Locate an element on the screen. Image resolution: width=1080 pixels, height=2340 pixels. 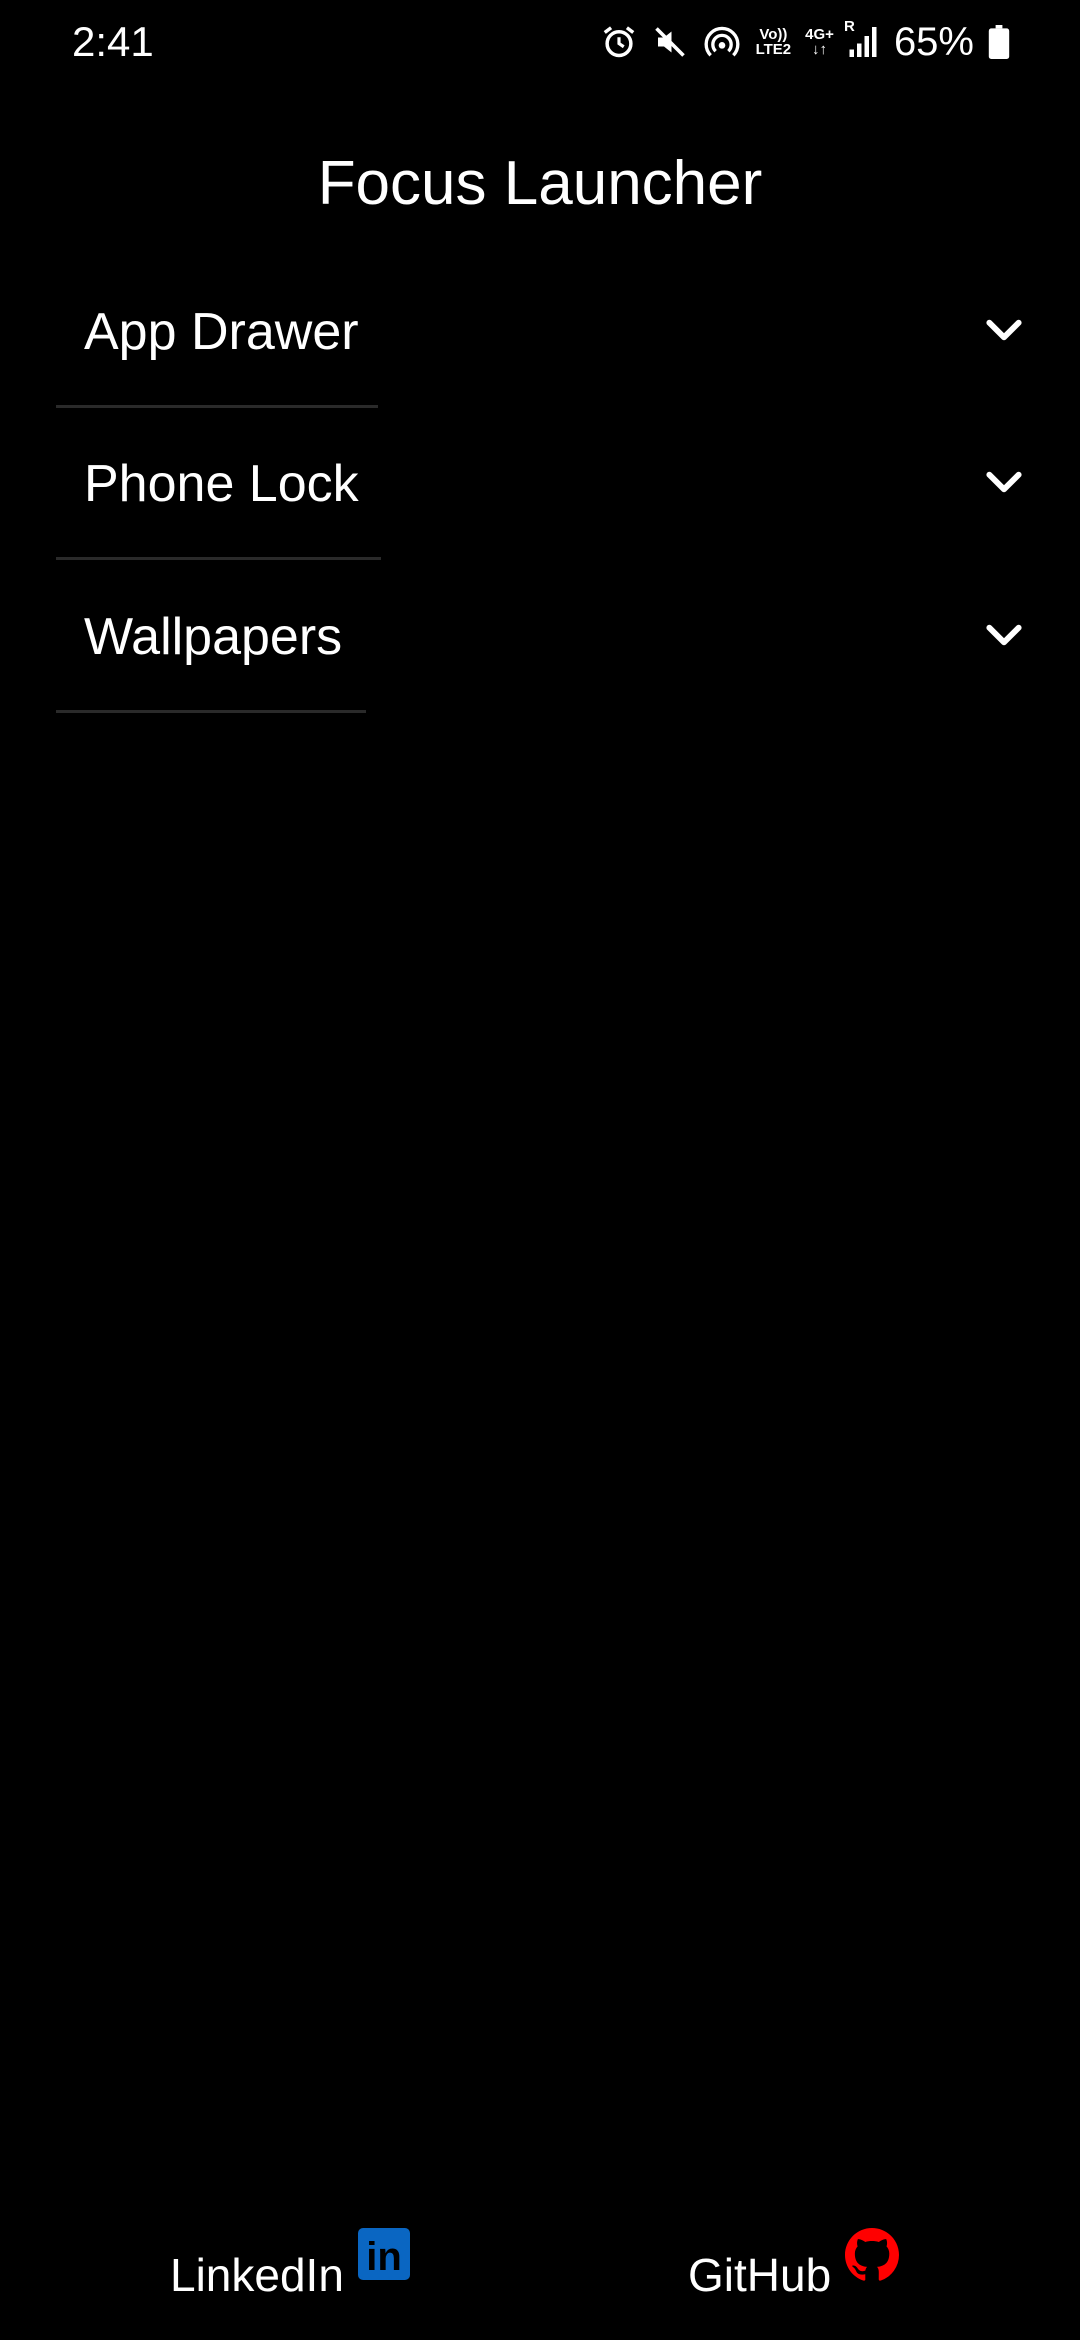
alarm-icon is located at coordinates (619, 42).